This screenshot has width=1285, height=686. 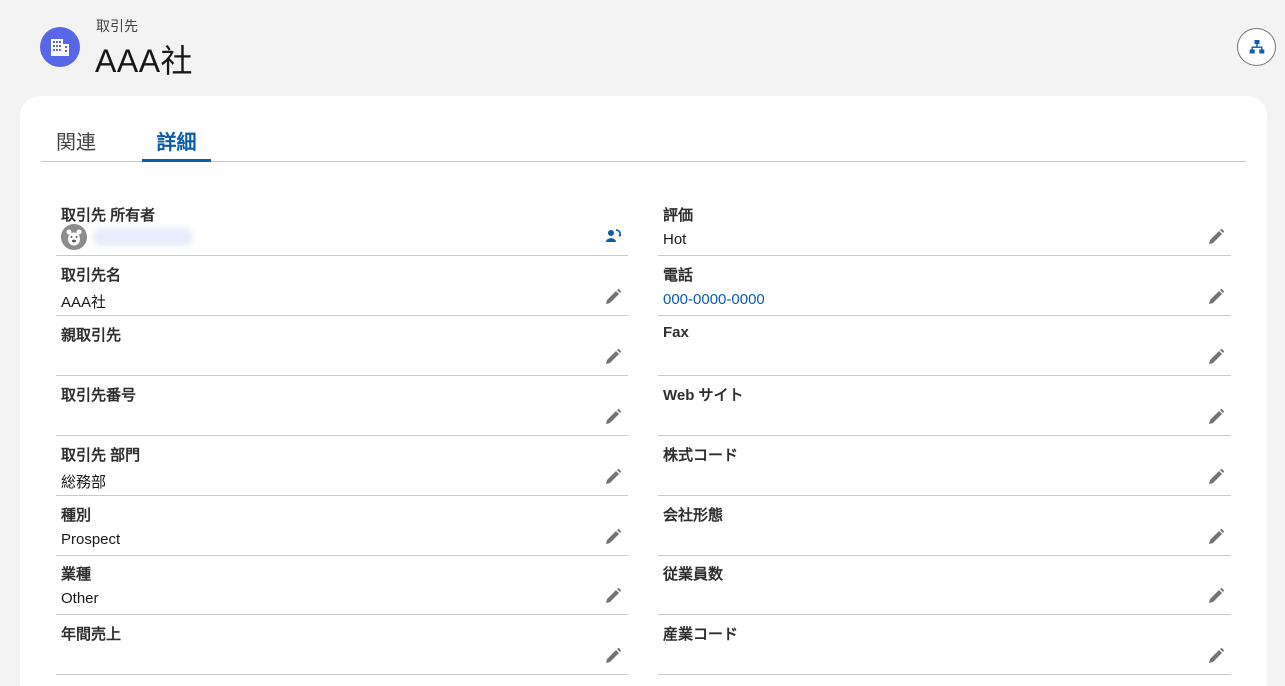 What do you see at coordinates (108, 215) in the screenshot?
I see `field-label: 取引先 所有者` at bounding box center [108, 215].